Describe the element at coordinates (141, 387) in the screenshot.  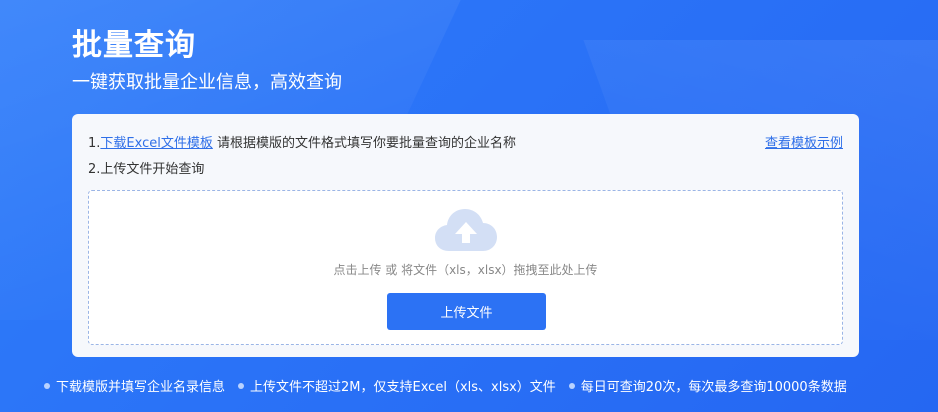
I see `tip-text: 下载模版并填写企业名录信息` at that location.